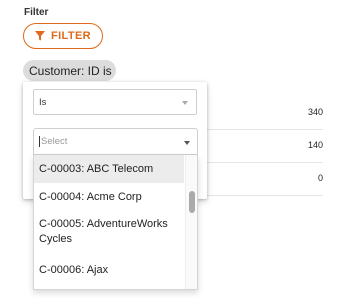  Describe the element at coordinates (315, 145) in the screenshot. I see `table-cell-value: 140` at that location.